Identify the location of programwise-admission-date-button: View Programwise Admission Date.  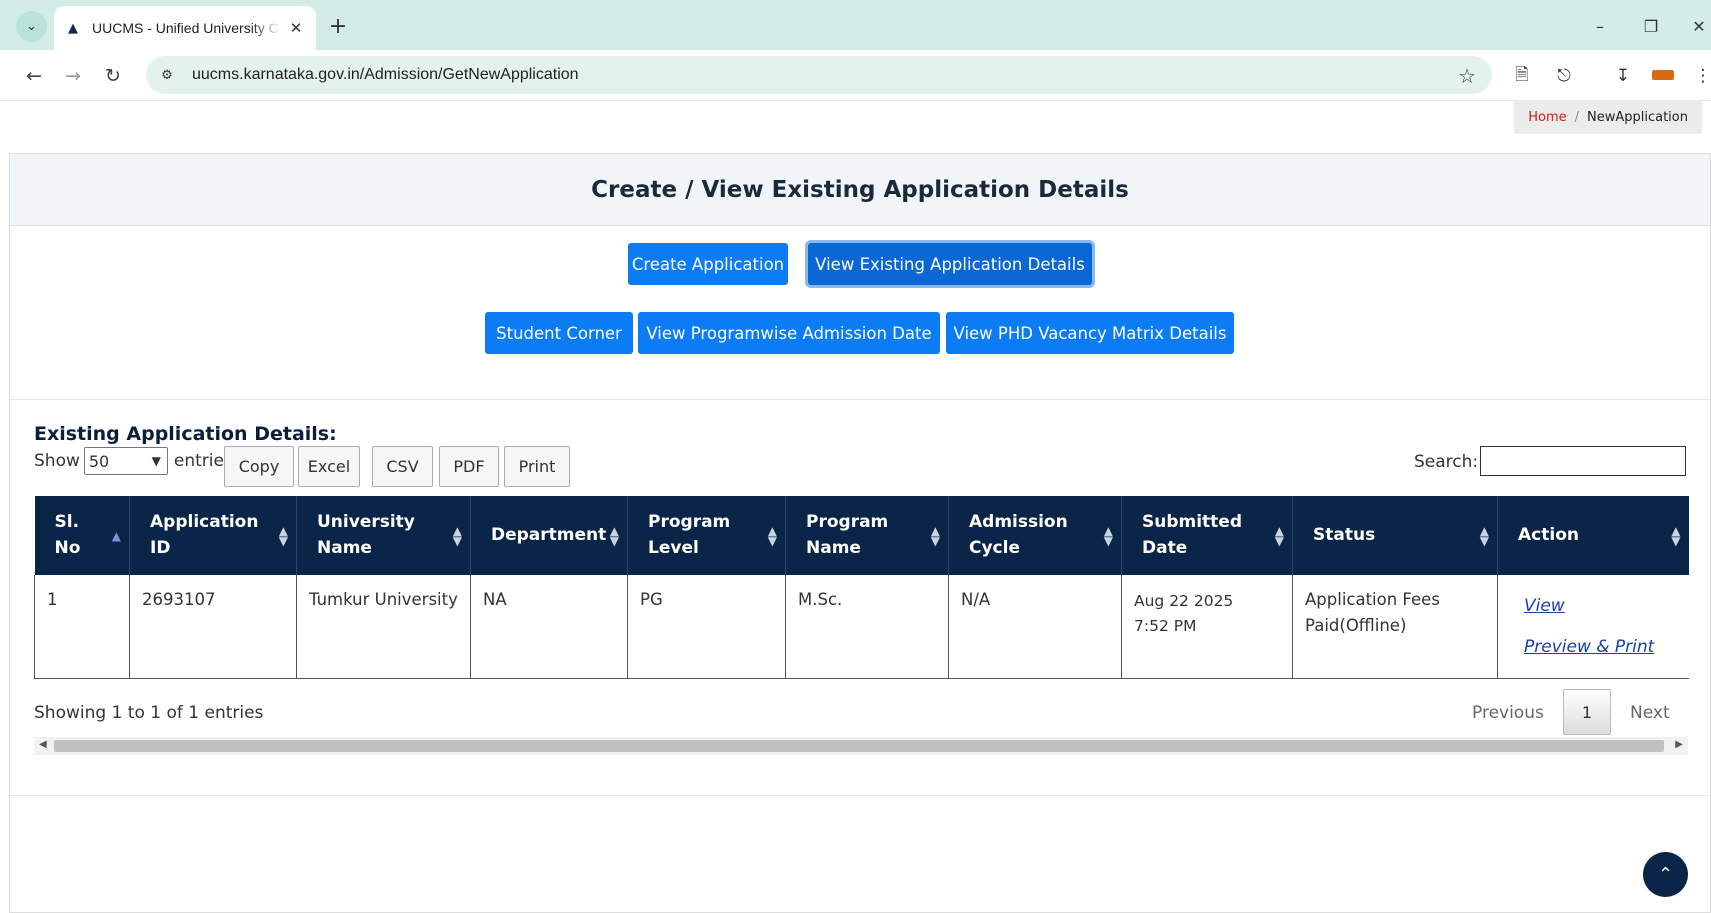
(789, 333).